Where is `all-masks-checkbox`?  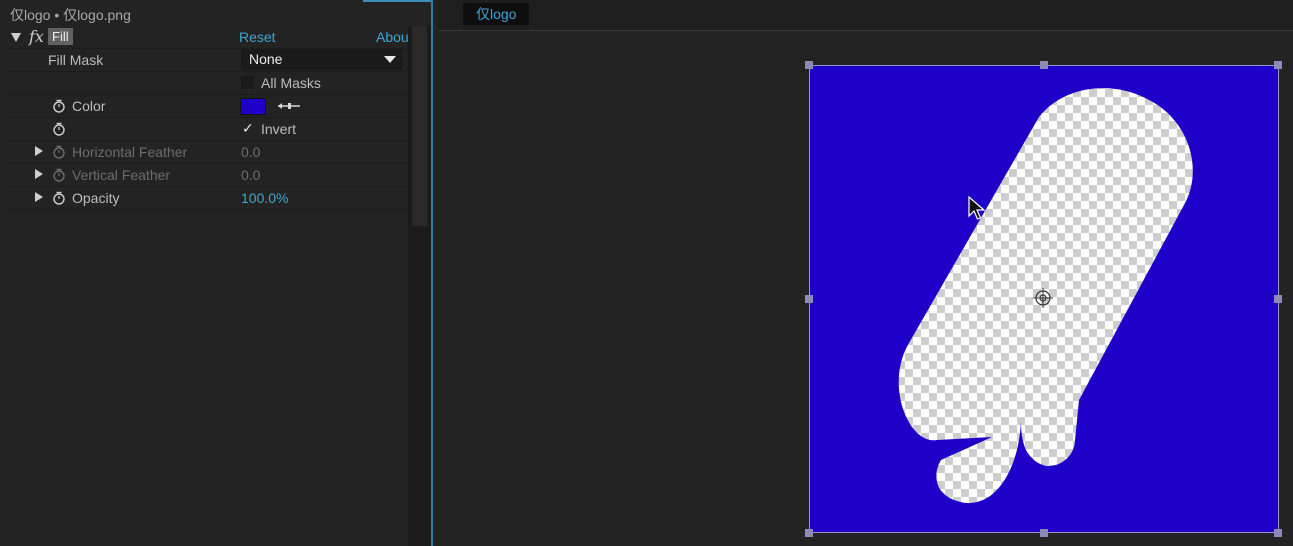
all-masks-checkbox is located at coordinates (247, 82).